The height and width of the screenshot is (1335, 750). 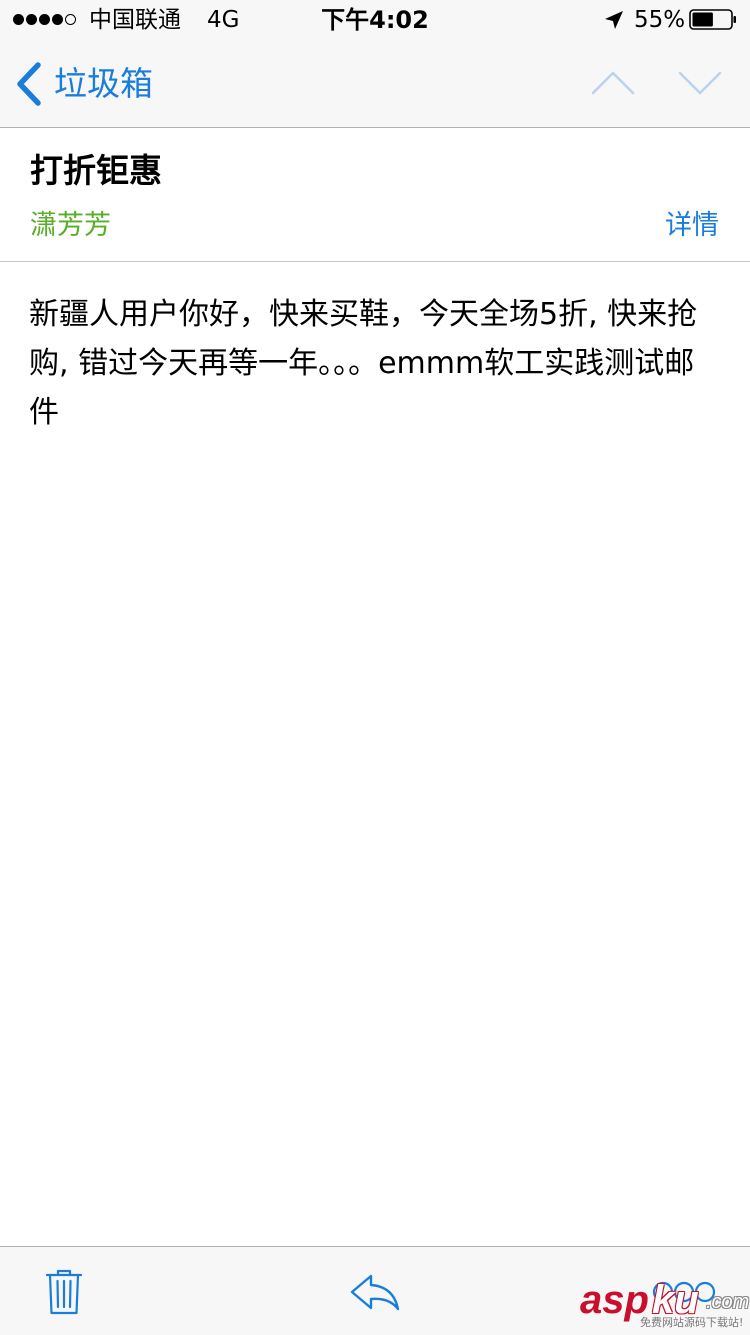 What do you see at coordinates (692, 1322) in the screenshot?
I see `watermark-tagline: 免费网站源码下载站!` at bounding box center [692, 1322].